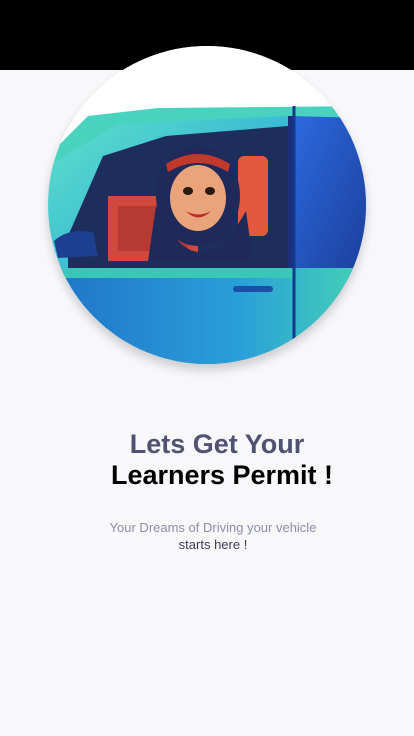  I want to click on headline-line-1: Lets Get Your, so click(217, 444).